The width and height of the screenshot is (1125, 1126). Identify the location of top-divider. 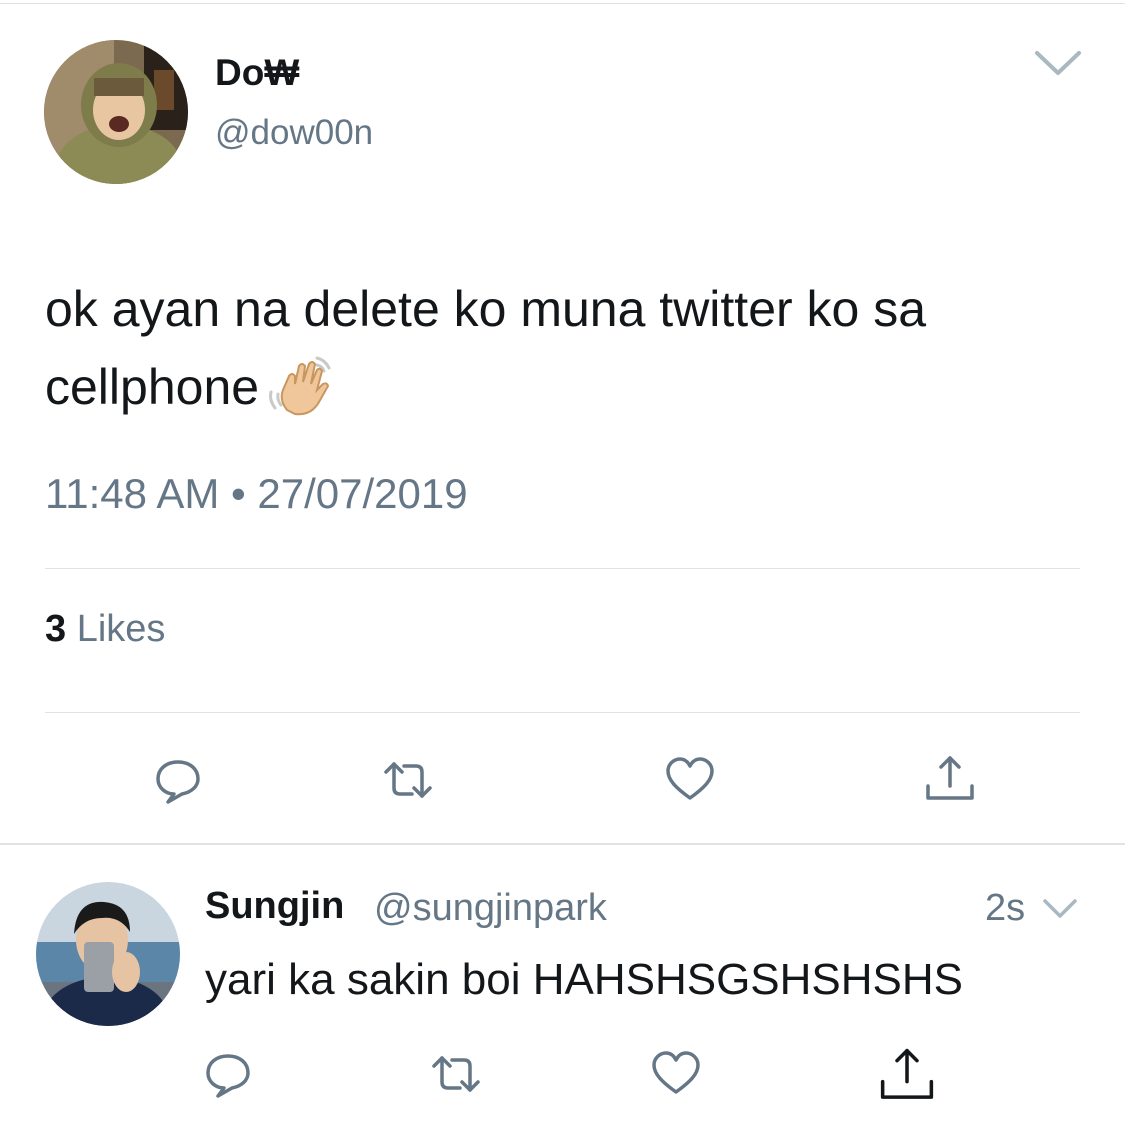
(562, 3).